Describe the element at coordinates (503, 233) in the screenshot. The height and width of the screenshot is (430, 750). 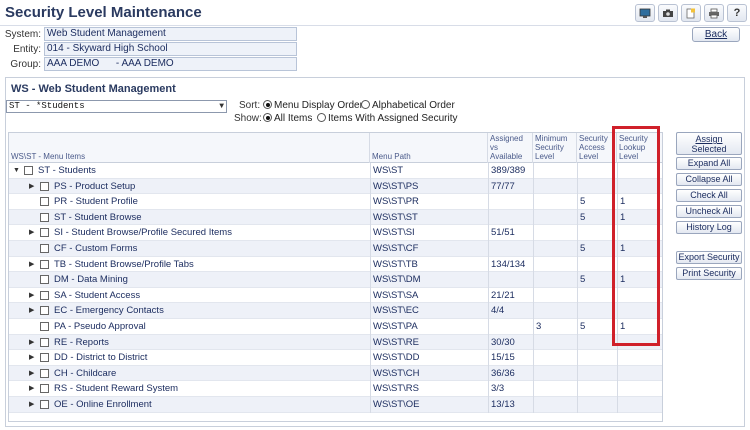
I see `assigned-cell: 51/51` at that location.